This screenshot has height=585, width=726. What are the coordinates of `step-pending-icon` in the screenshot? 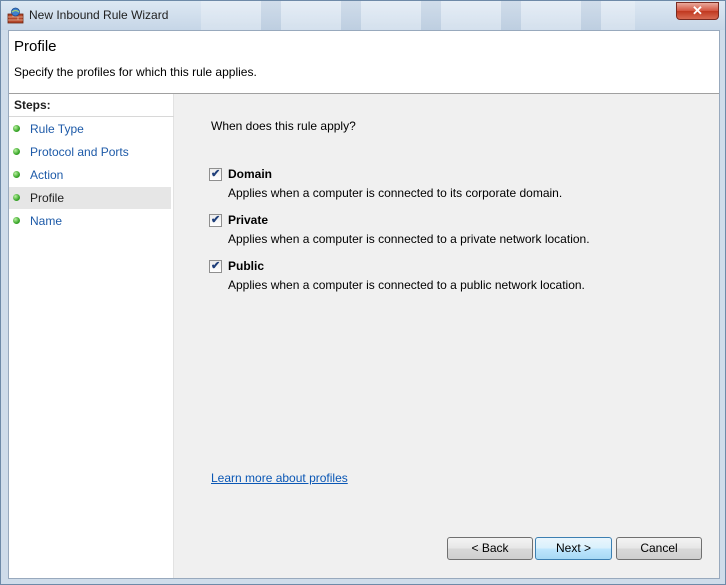 It's located at (16, 220).